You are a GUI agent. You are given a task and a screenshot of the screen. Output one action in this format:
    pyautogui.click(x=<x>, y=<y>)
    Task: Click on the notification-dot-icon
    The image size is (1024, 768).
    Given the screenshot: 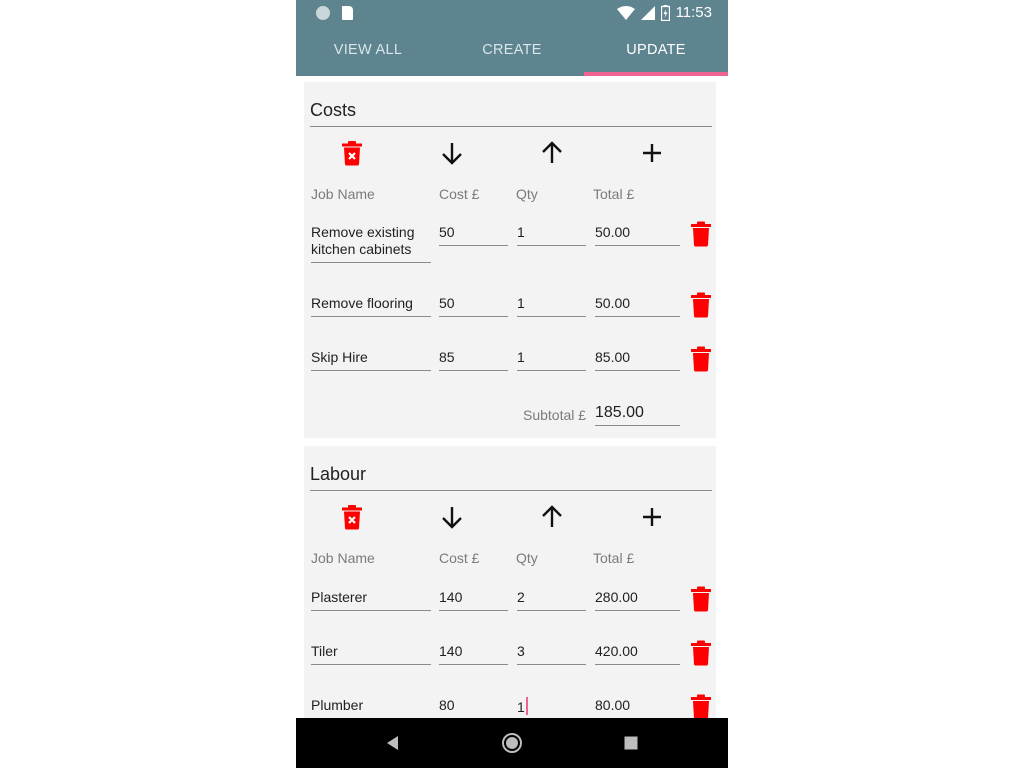 What is the action you would take?
    pyautogui.click(x=323, y=13)
    